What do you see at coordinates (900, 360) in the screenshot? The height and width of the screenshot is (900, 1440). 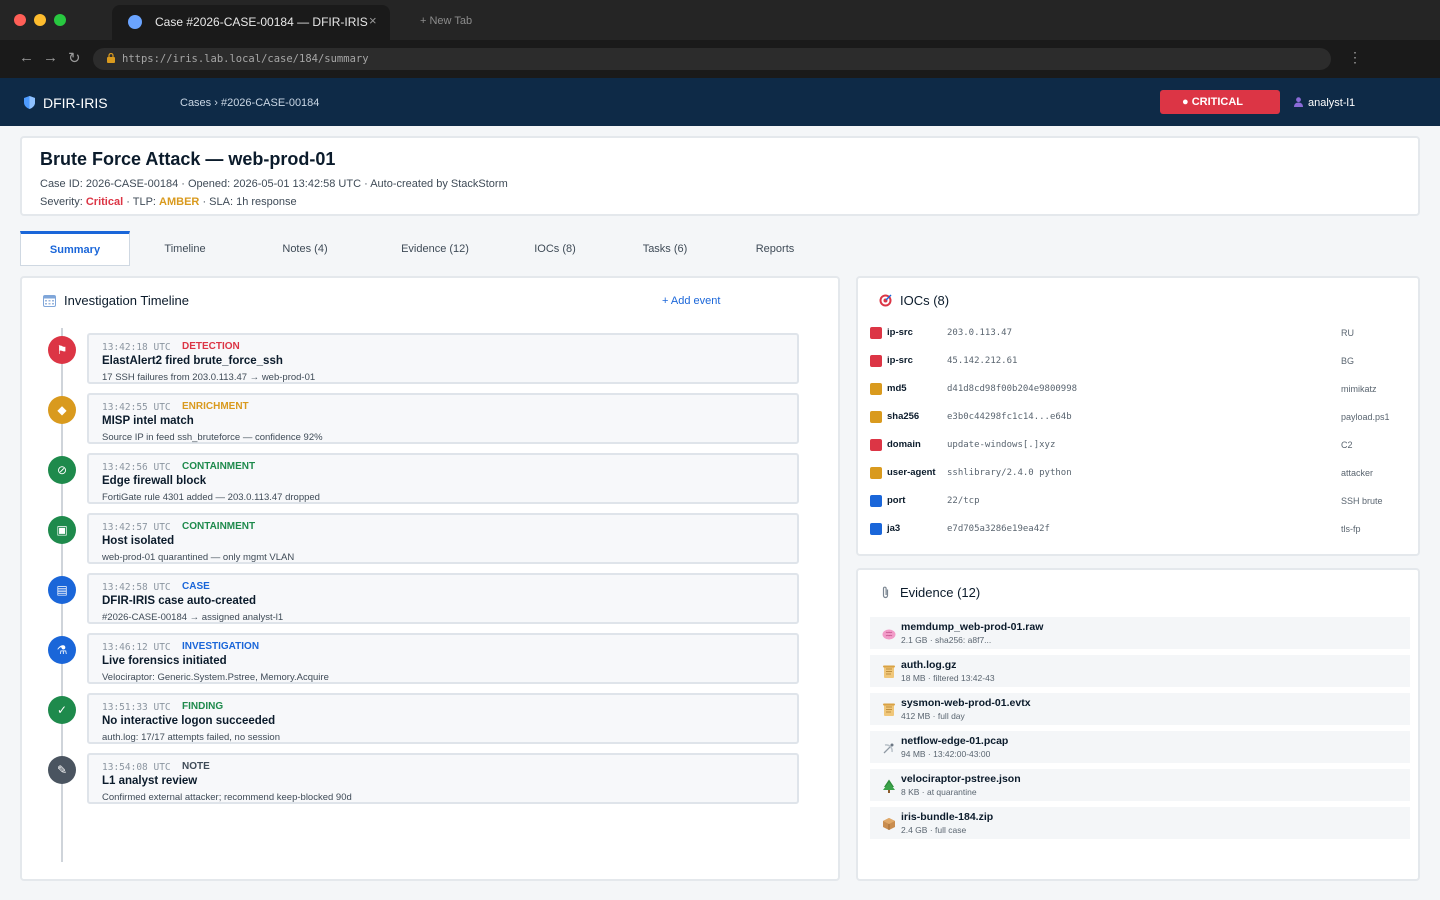 I see `ioc-type: ip-src` at bounding box center [900, 360].